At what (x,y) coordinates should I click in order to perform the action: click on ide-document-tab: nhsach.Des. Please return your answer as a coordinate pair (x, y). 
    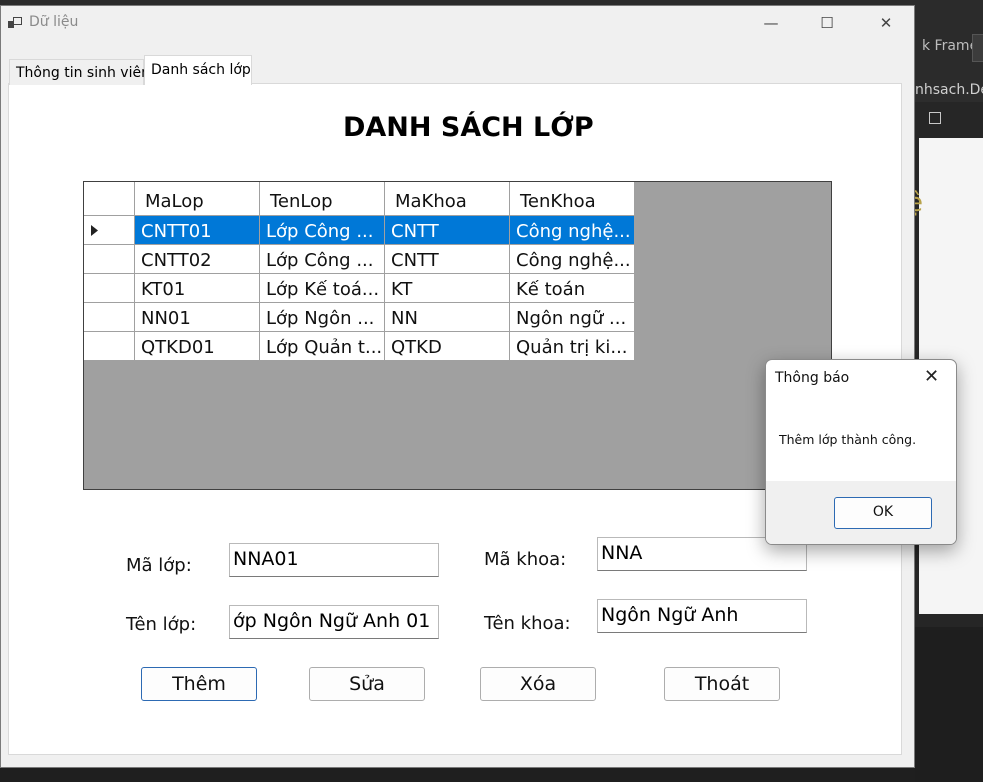
    Looking at the image, I should click on (949, 90).